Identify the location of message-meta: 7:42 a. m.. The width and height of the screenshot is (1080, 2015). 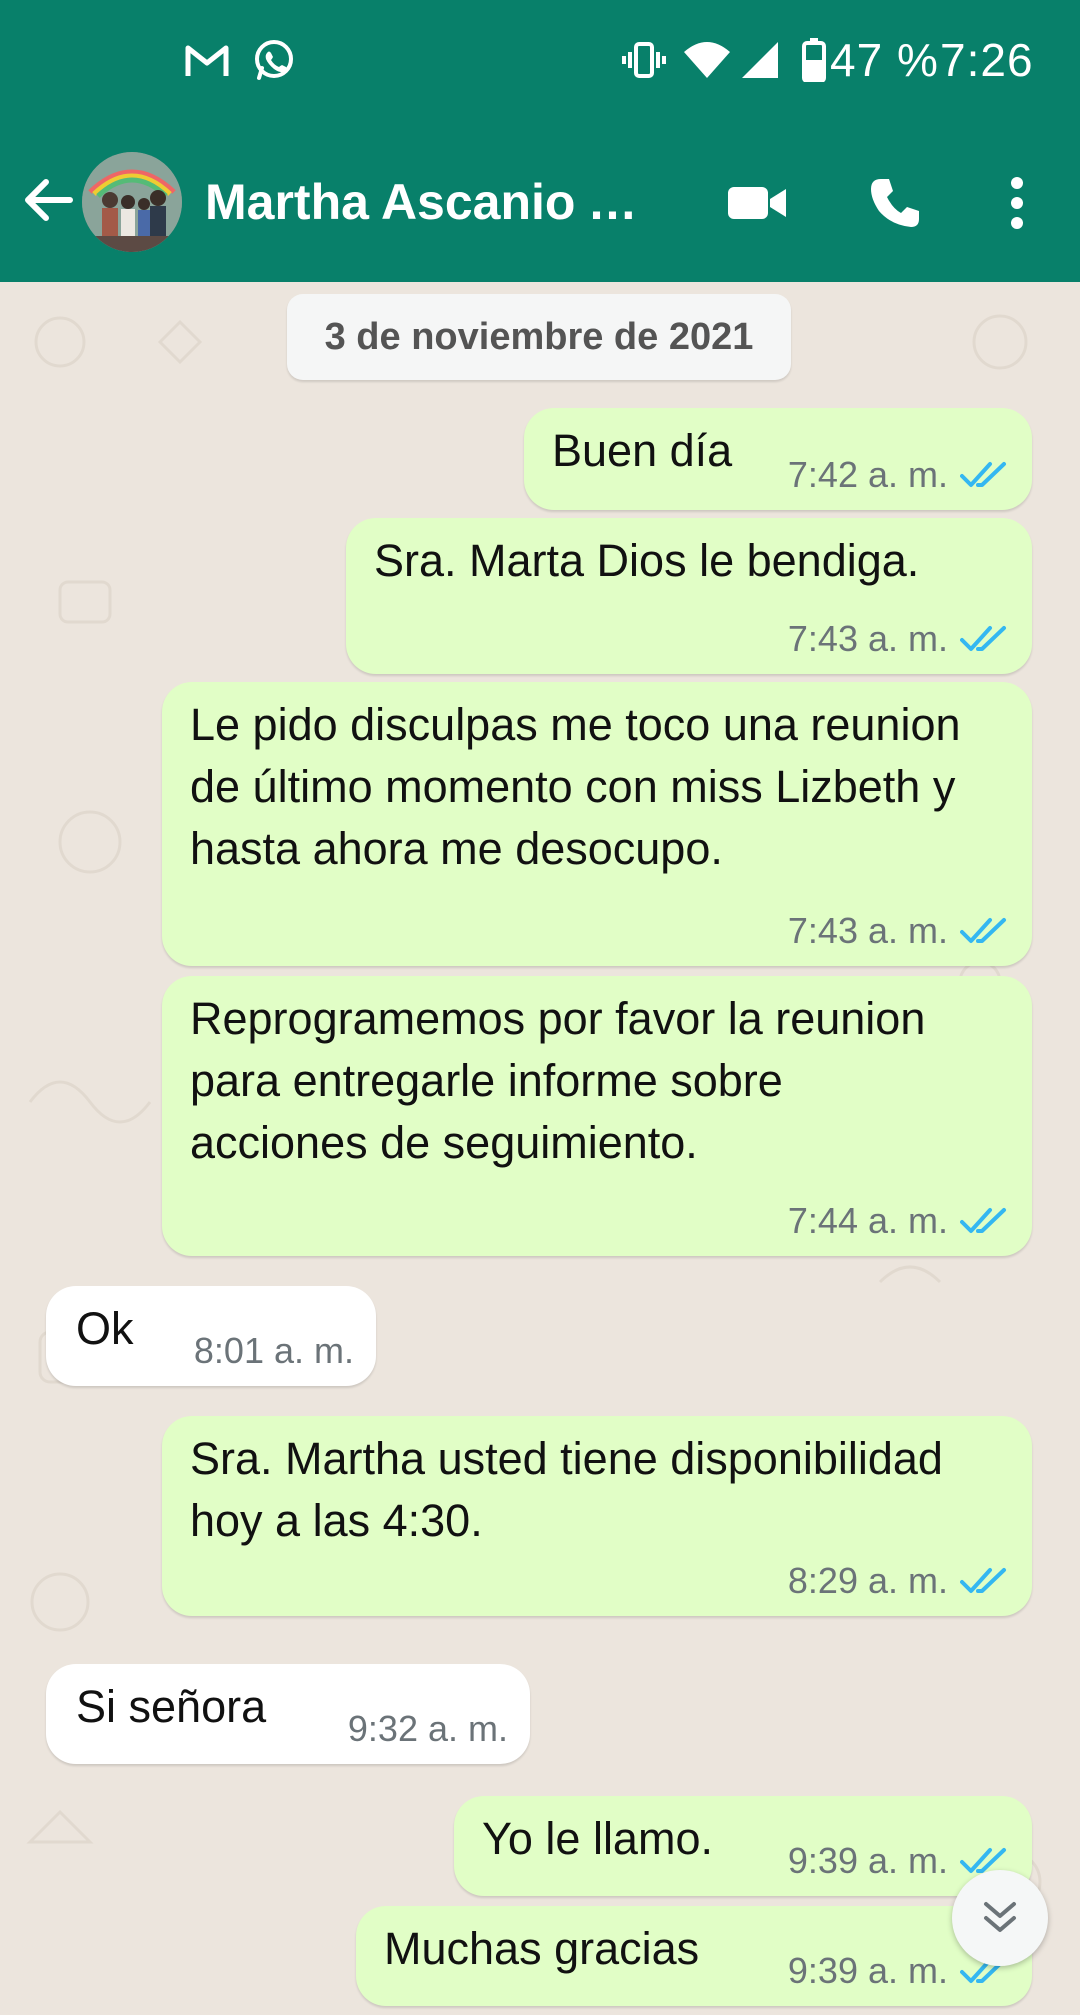
(899, 475).